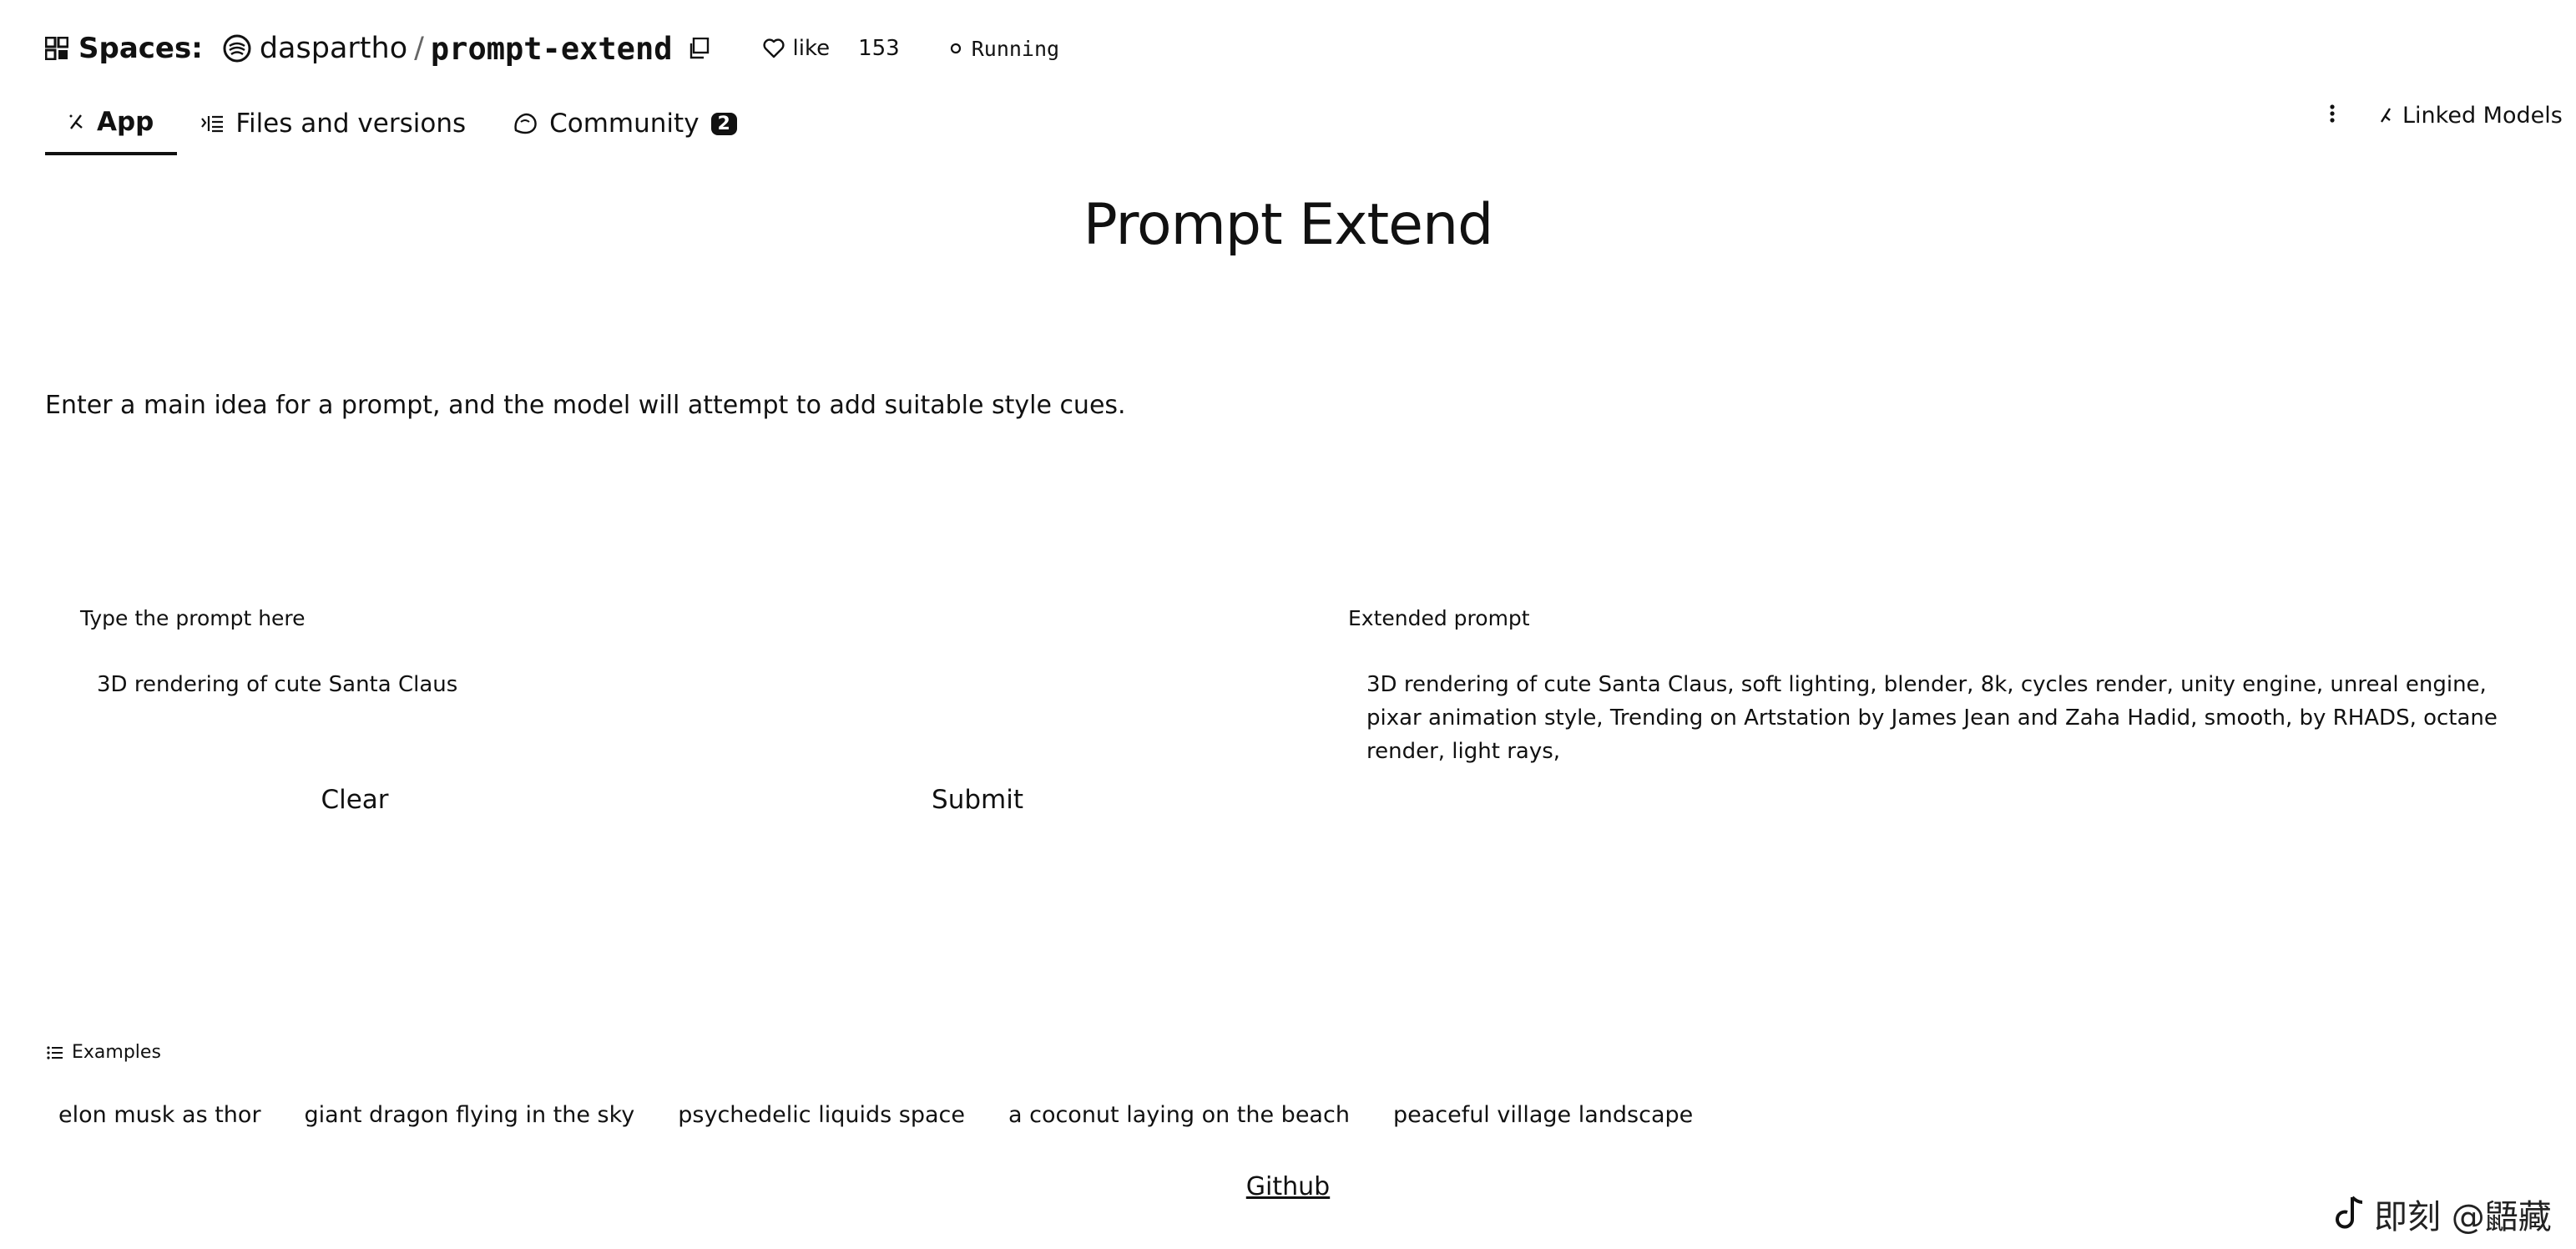  I want to click on list-icon, so click(55, 1052).